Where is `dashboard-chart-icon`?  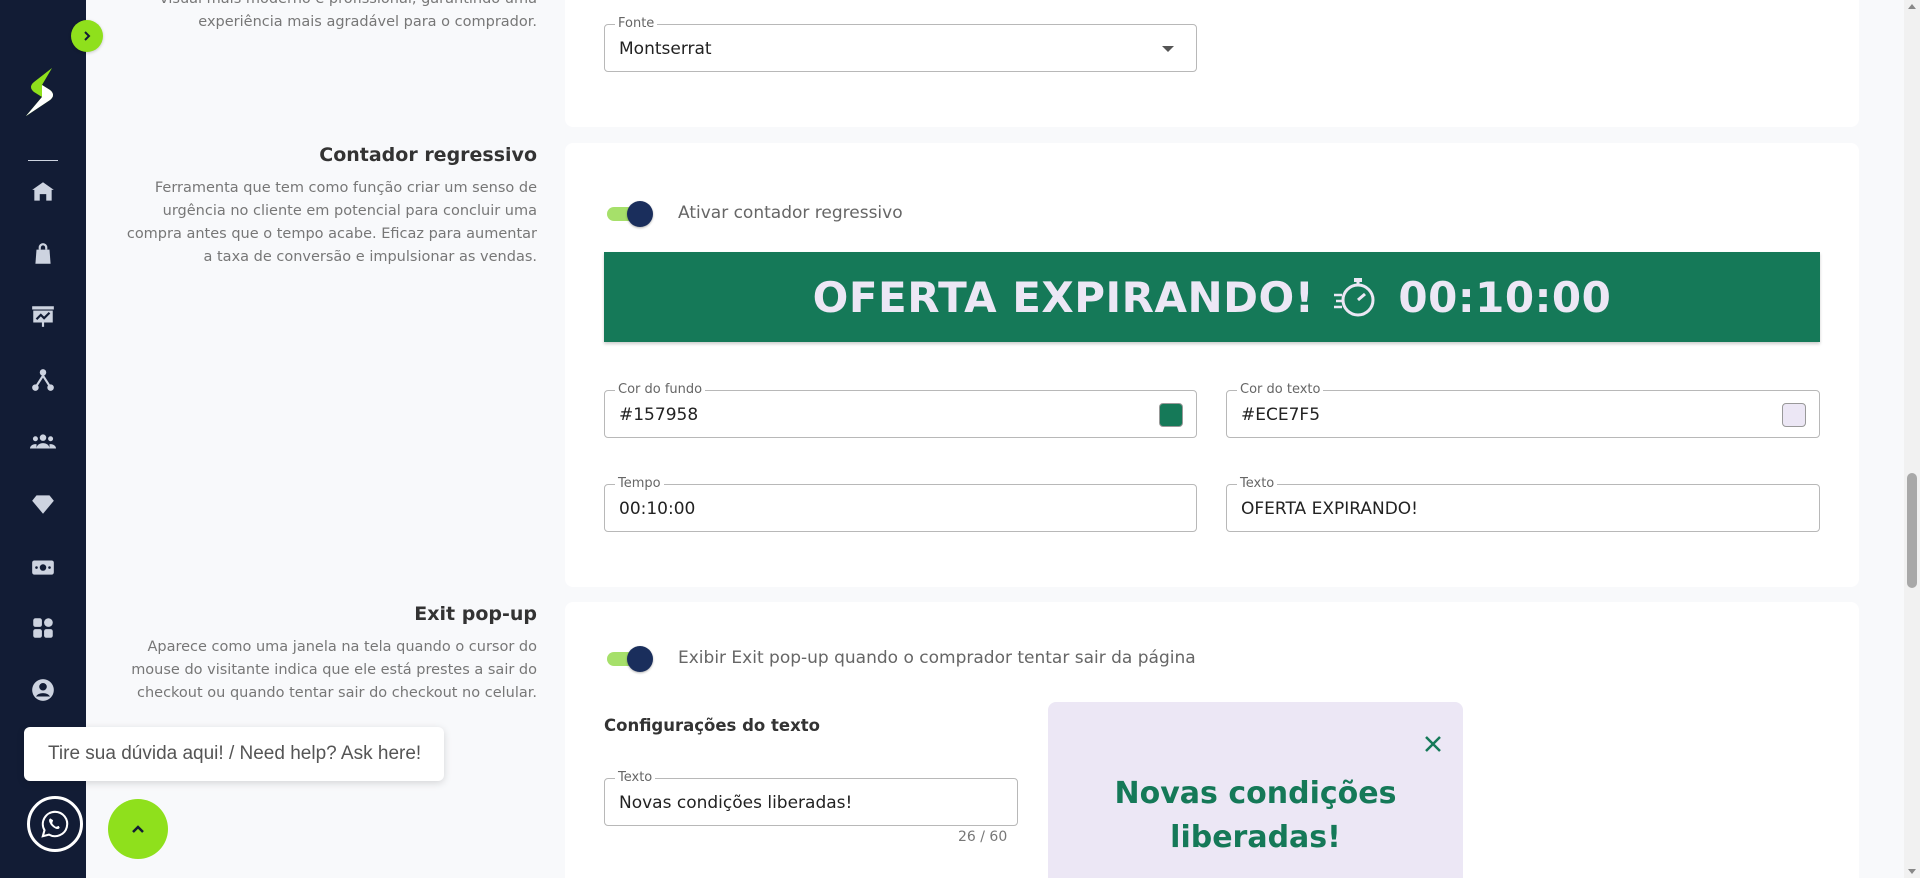
dashboard-chart-icon is located at coordinates (43, 316).